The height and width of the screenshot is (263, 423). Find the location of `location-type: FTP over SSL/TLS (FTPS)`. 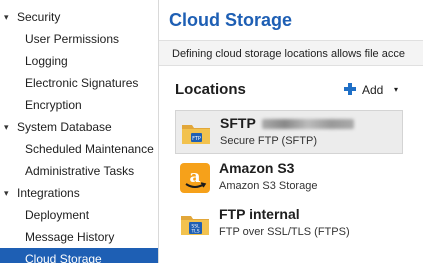

location-type: FTP over SSL/TLS (FTPS) is located at coordinates (284, 232).